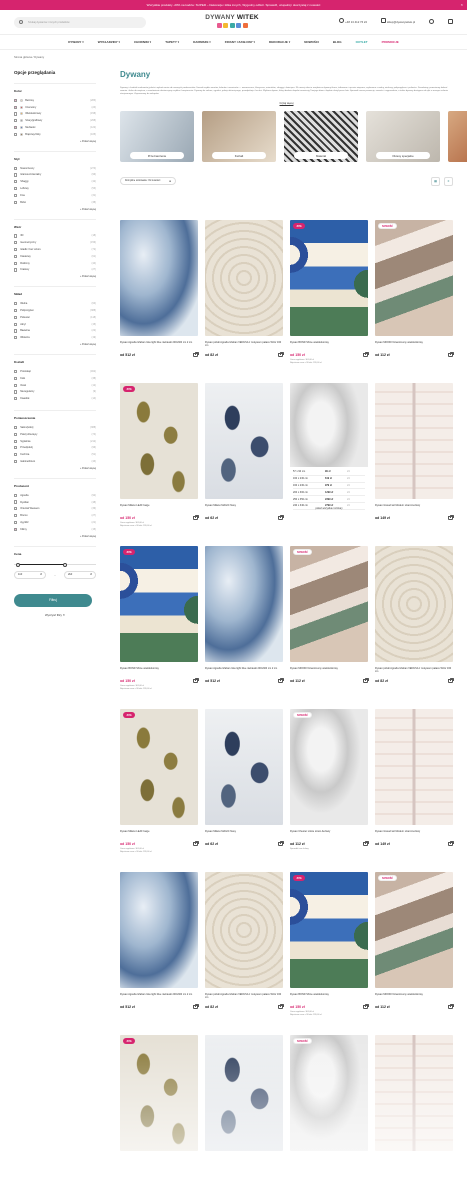  What do you see at coordinates (157, 137) in the screenshot?
I see `category-tile: Przeznaczenie` at bounding box center [157, 137].